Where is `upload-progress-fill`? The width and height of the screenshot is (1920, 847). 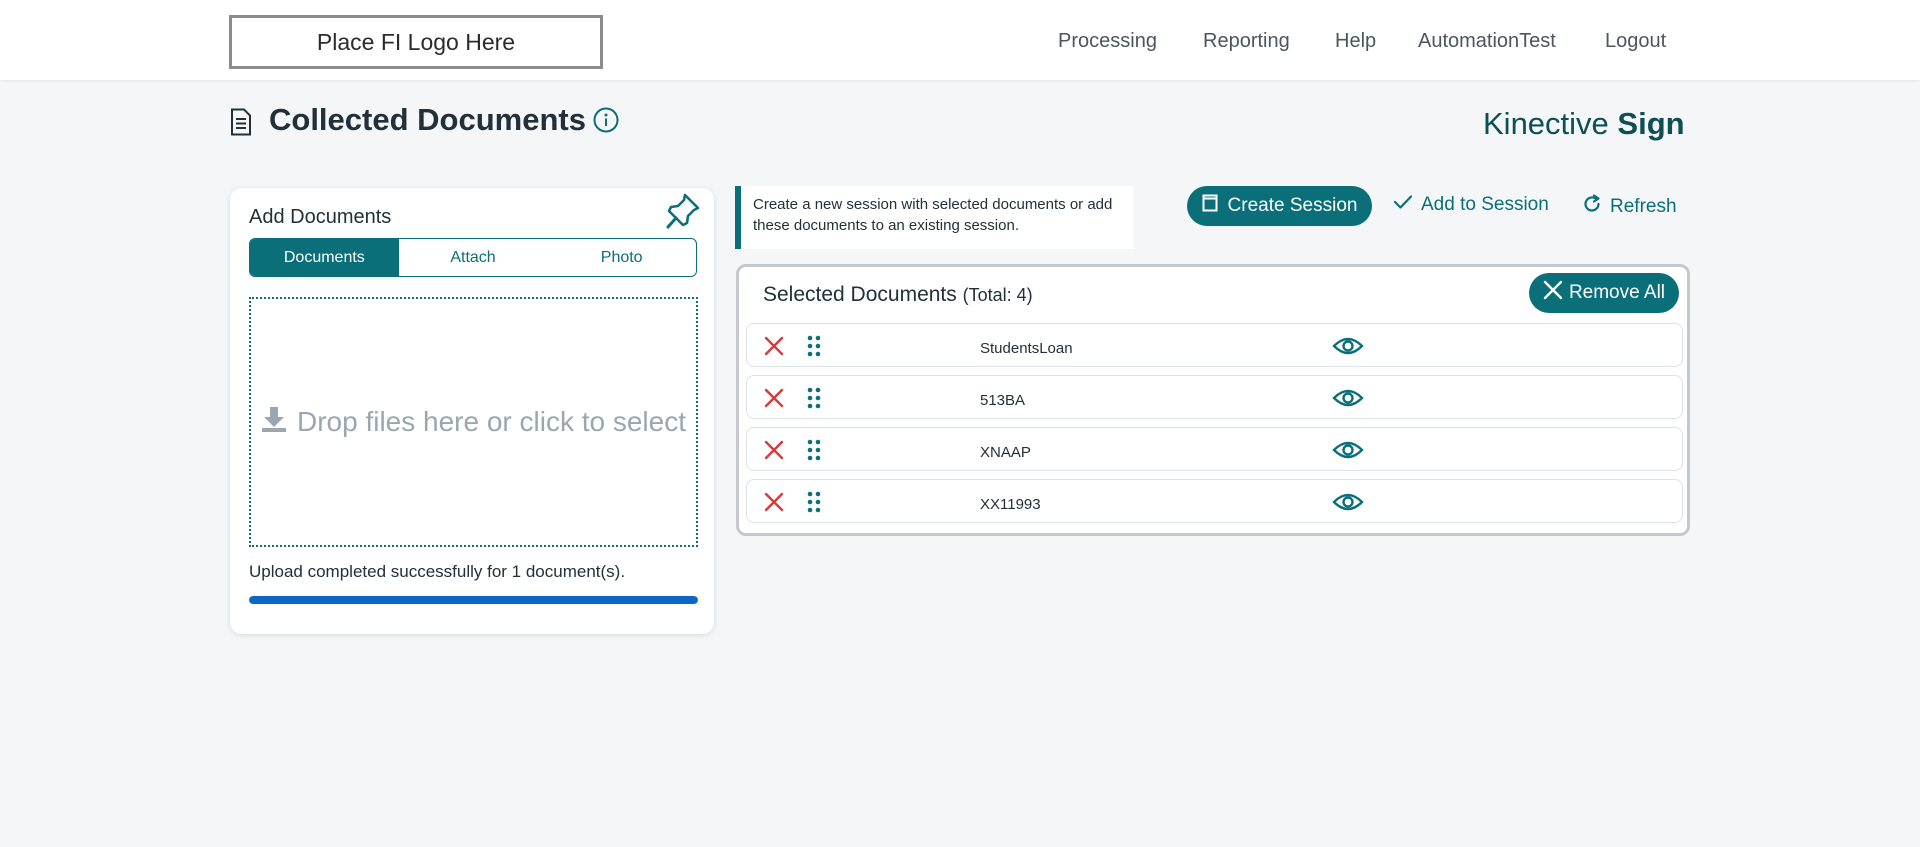 upload-progress-fill is located at coordinates (473, 600).